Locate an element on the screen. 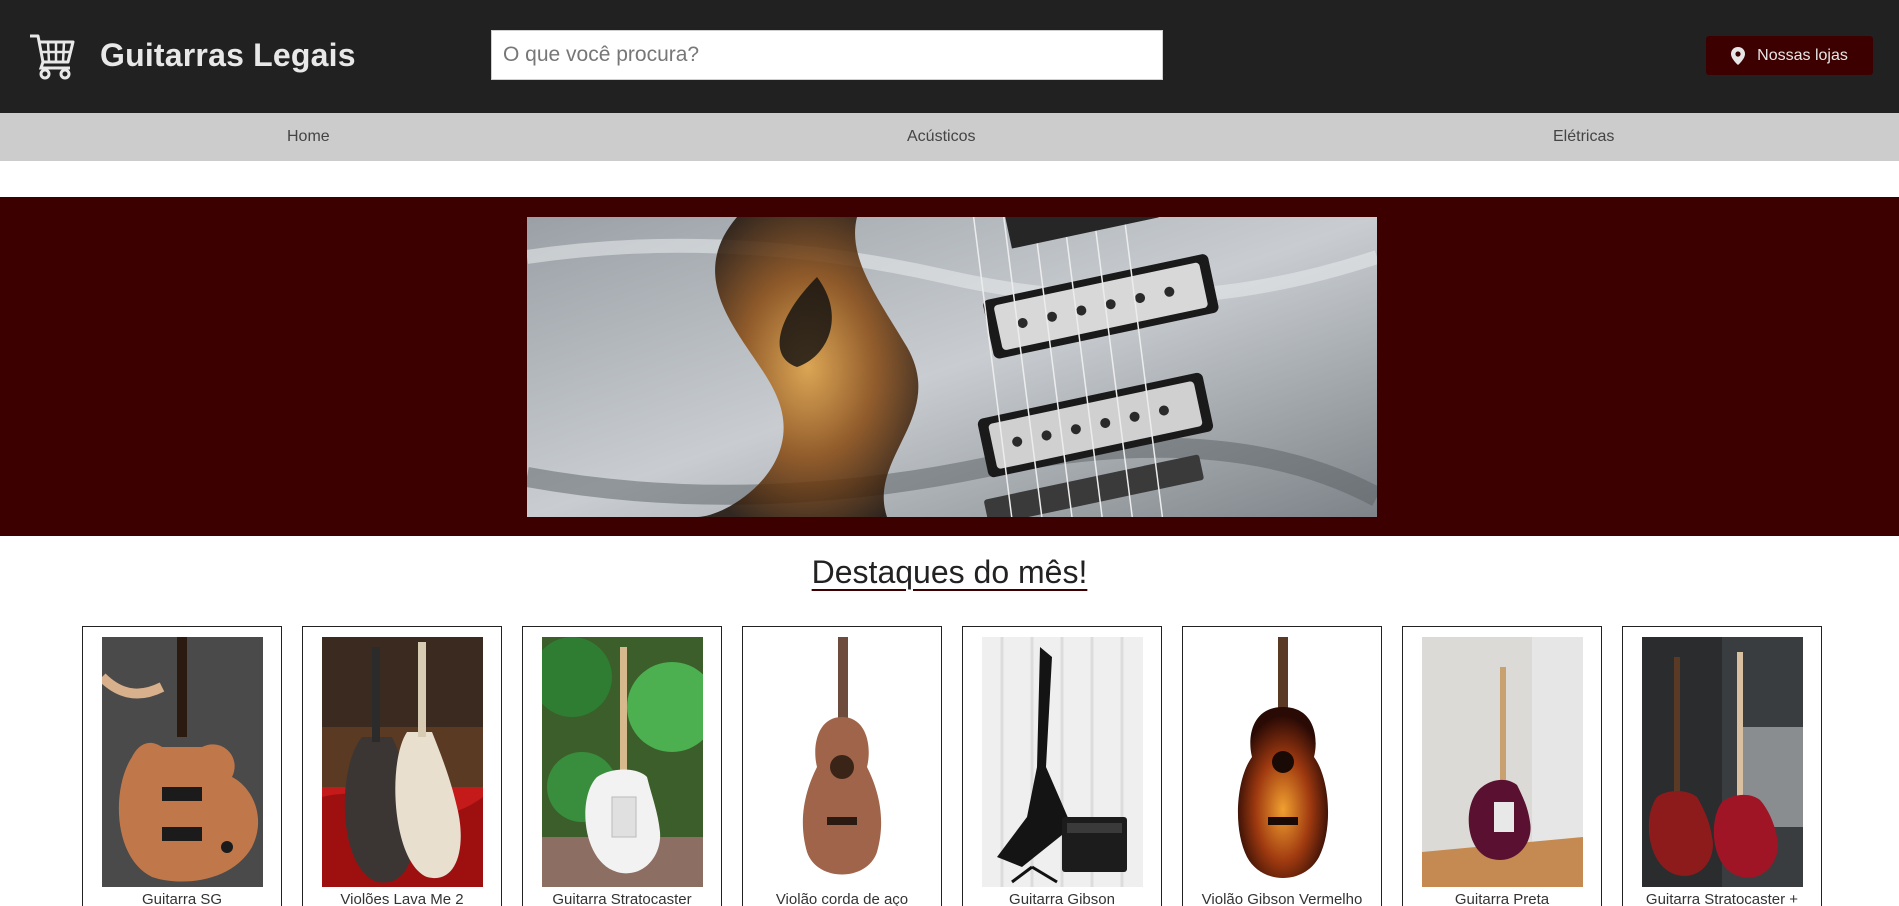 This screenshot has width=1899, height=906. our-stores-label: Nossas lojas is located at coordinates (1802, 55).